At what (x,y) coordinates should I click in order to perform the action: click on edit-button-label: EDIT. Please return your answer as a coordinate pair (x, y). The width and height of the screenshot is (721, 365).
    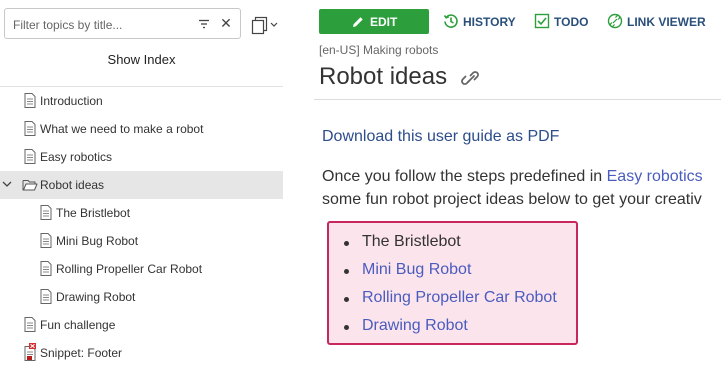
    Looking at the image, I should click on (384, 22).